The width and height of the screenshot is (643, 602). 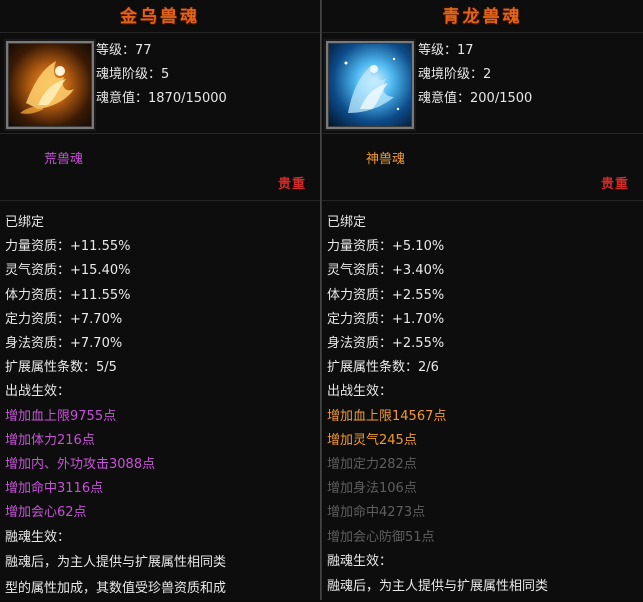 What do you see at coordinates (372, 489) in the screenshot?
I see `inactive-effect-item: 增加身法106点` at bounding box center [372, 489].